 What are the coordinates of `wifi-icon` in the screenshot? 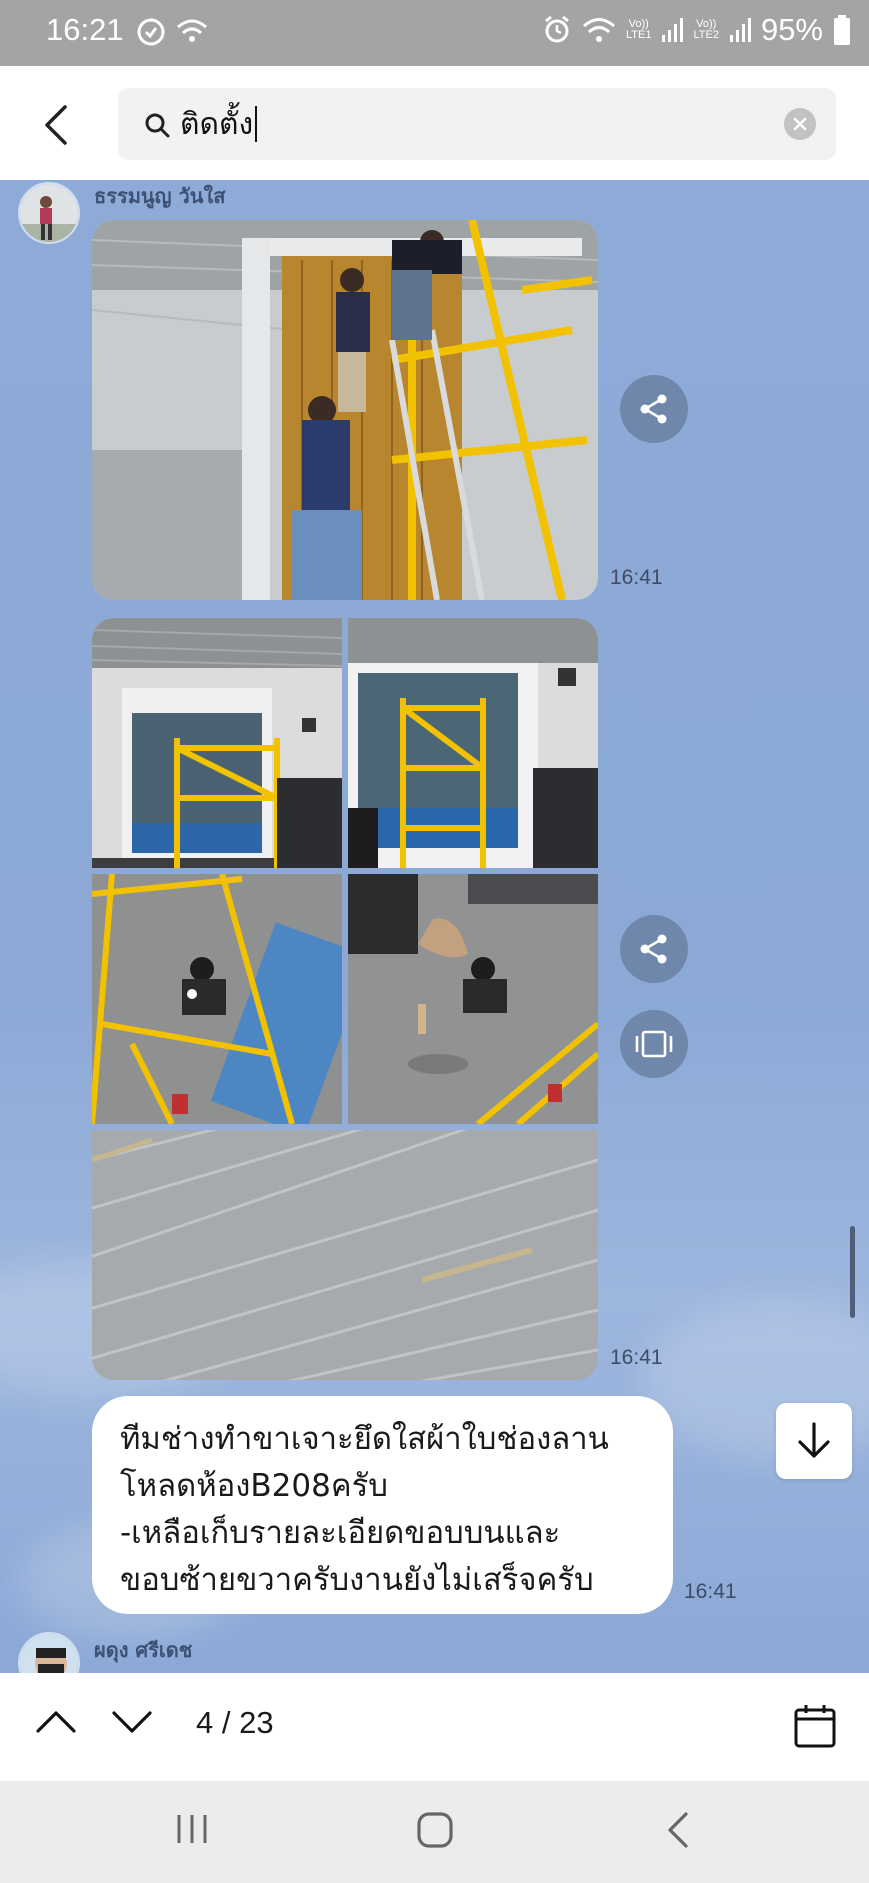 It's located at (599, 30).